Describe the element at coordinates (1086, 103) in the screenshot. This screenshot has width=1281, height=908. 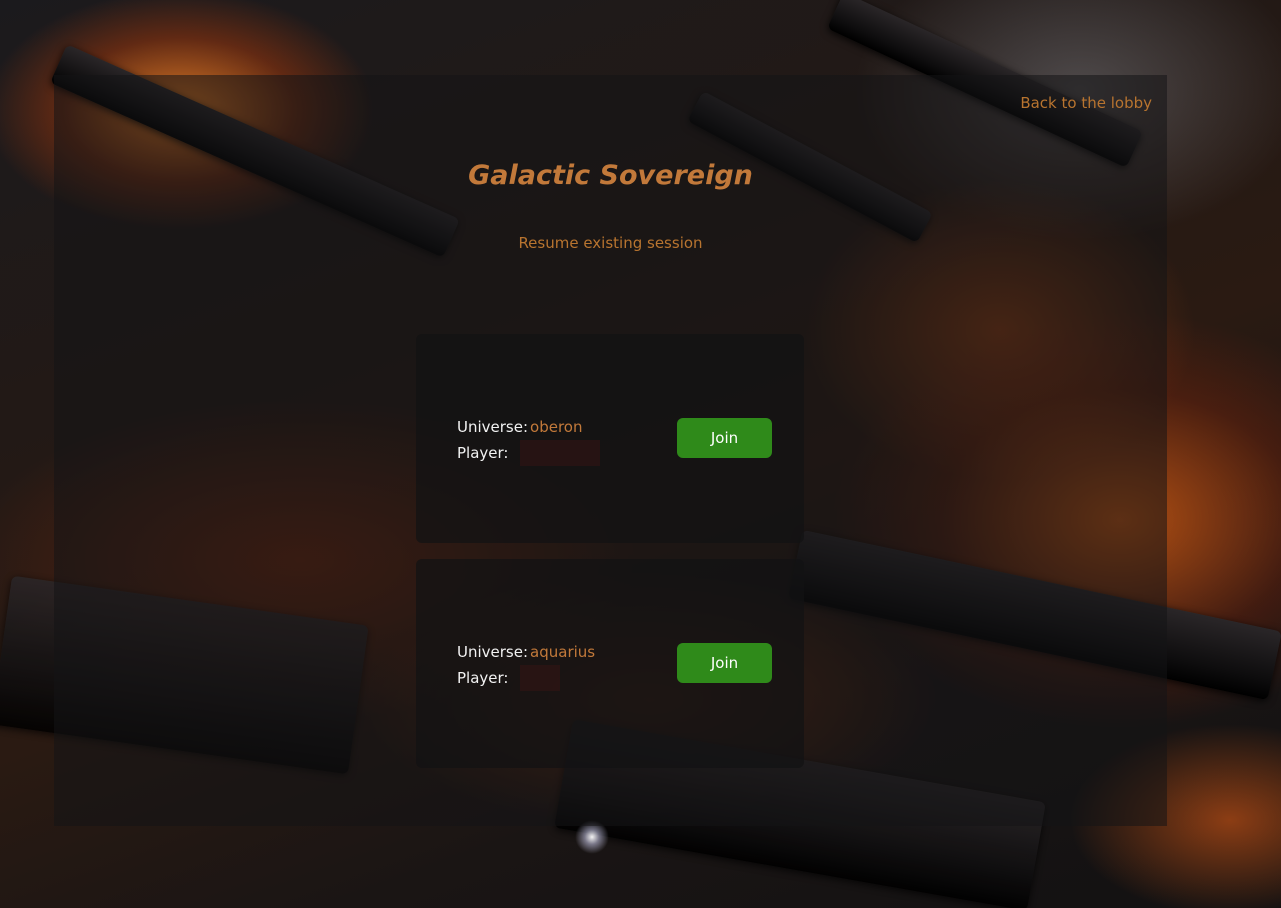
I see `back-to-lobby-link: Back to the lobby` at that location.